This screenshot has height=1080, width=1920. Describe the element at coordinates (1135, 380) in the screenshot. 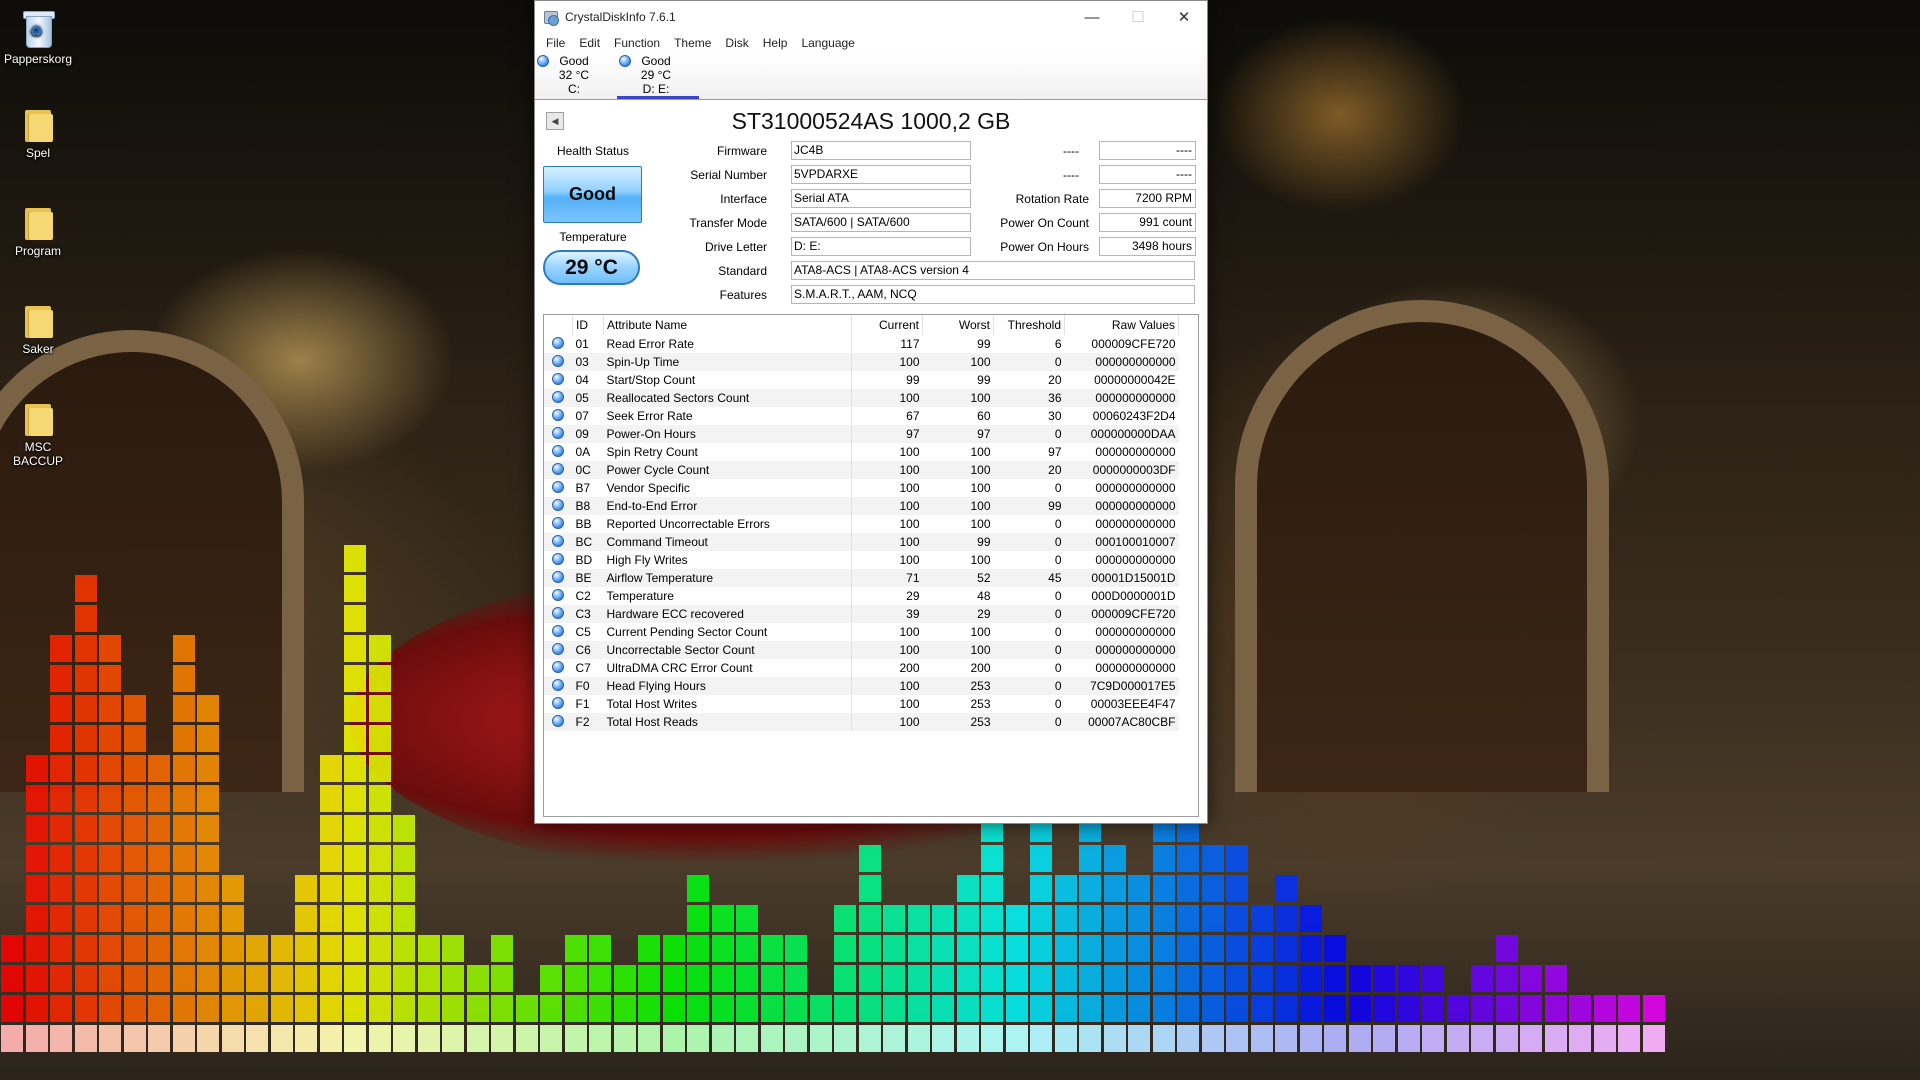

I see `attribute-raw-value: 00000000042E` at that location.